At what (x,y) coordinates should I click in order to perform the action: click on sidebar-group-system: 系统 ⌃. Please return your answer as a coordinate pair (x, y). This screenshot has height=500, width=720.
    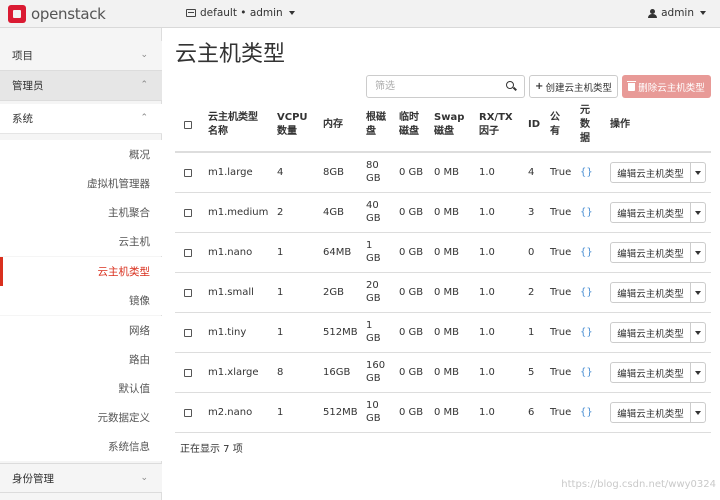
    Looking at the image, I should click on (81, 119).